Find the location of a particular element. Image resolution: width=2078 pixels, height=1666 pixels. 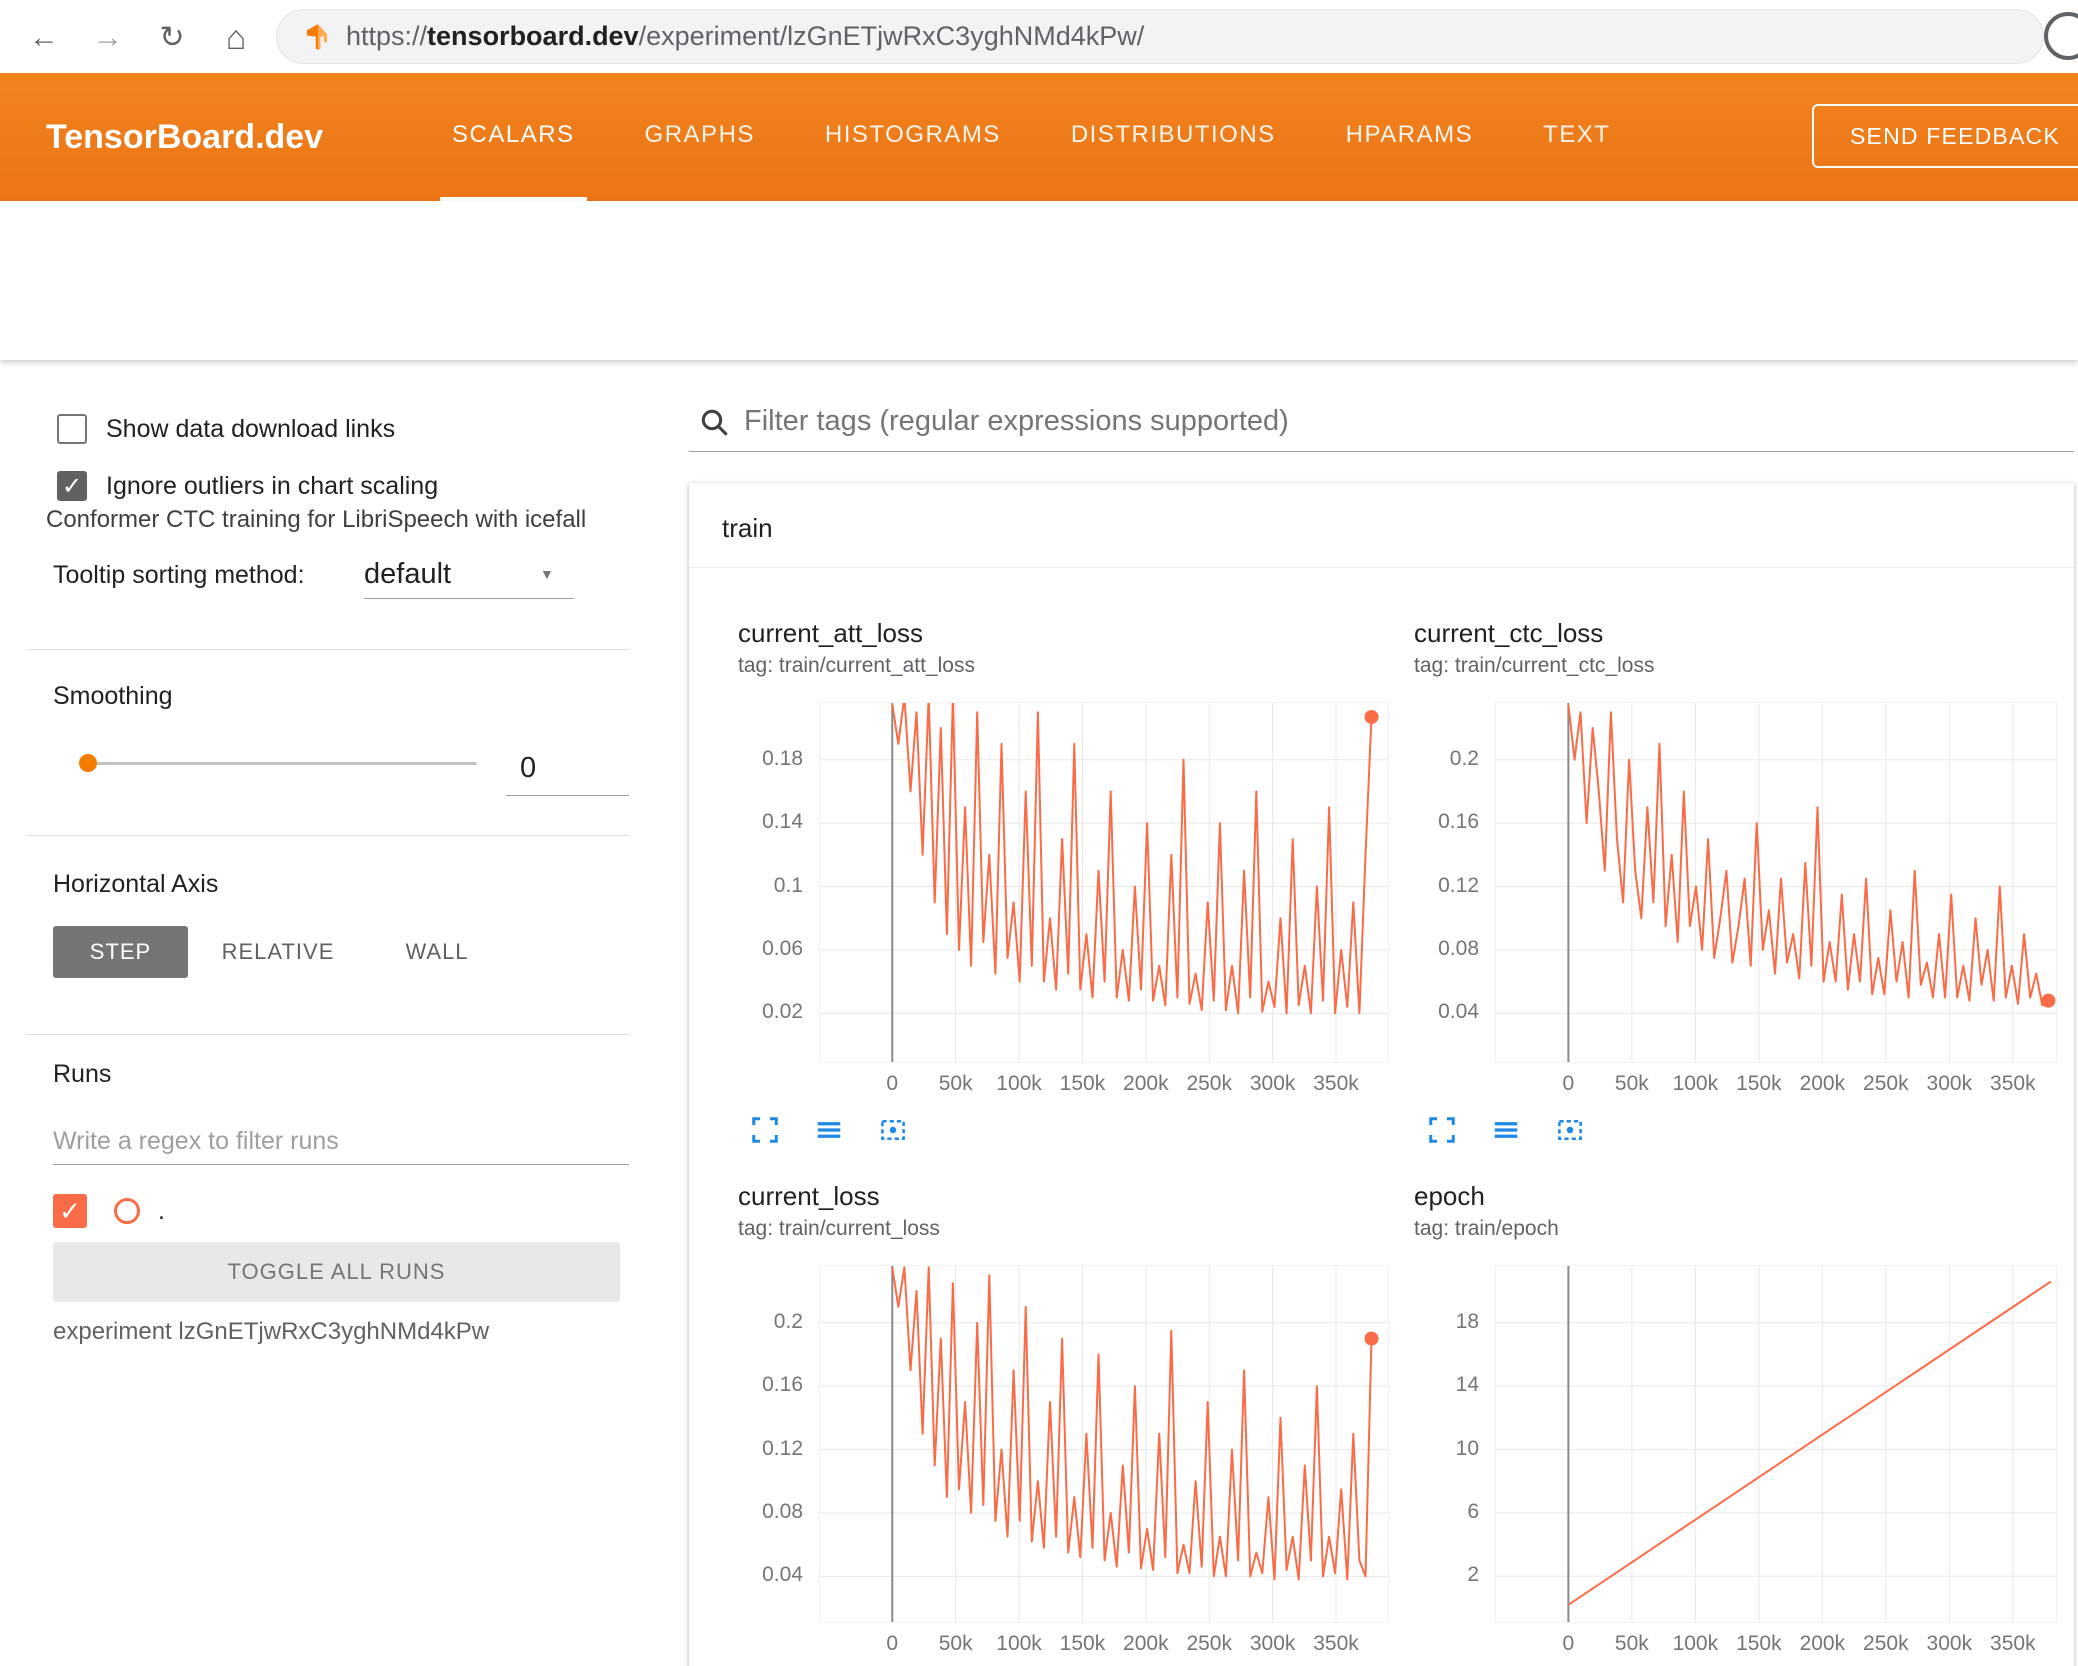

train-group-title: train is located at coordinates (747, 528).